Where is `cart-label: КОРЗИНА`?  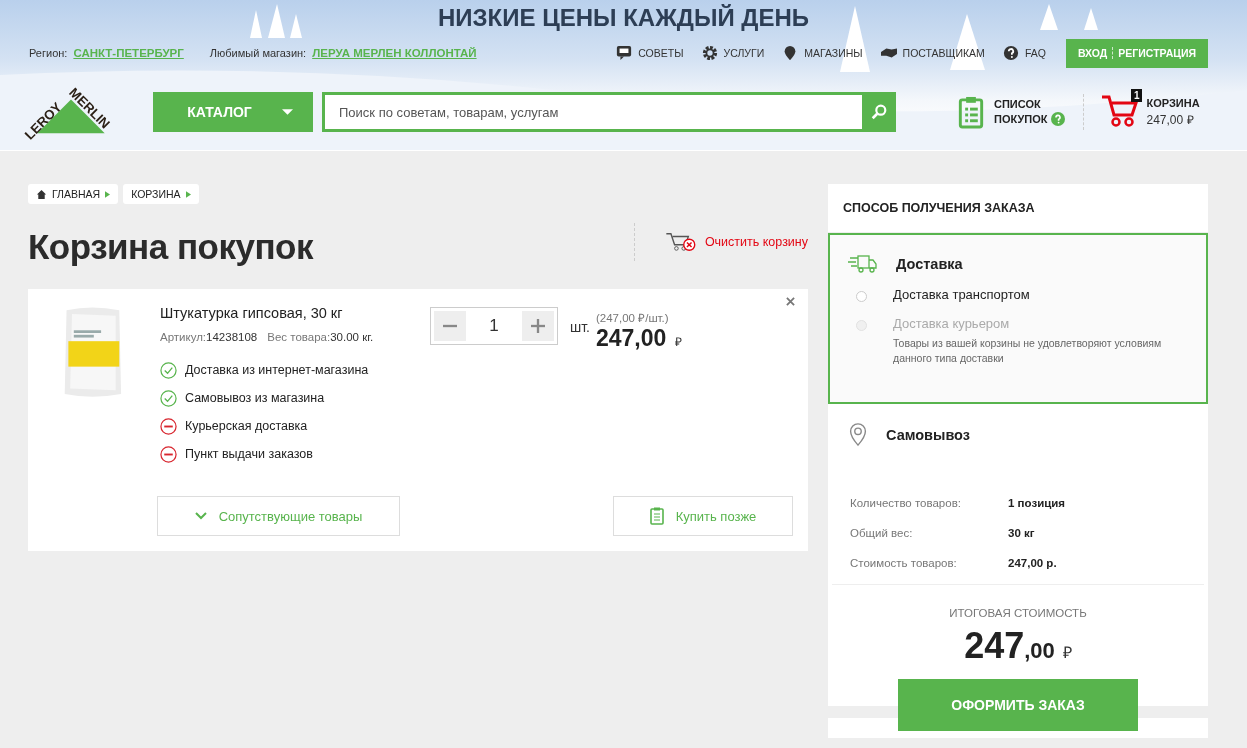 cart-label: КОРЗИНА is located at coordinates (1173, 102).